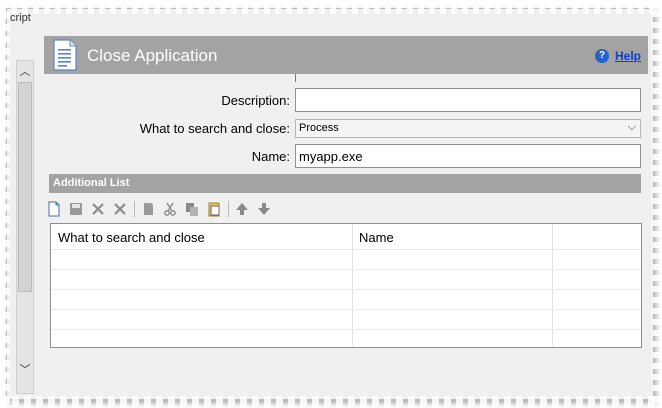 The height and width of the screenshot is (408, 662). I want to click on what-to-search-value: Process, so click(319, 128).